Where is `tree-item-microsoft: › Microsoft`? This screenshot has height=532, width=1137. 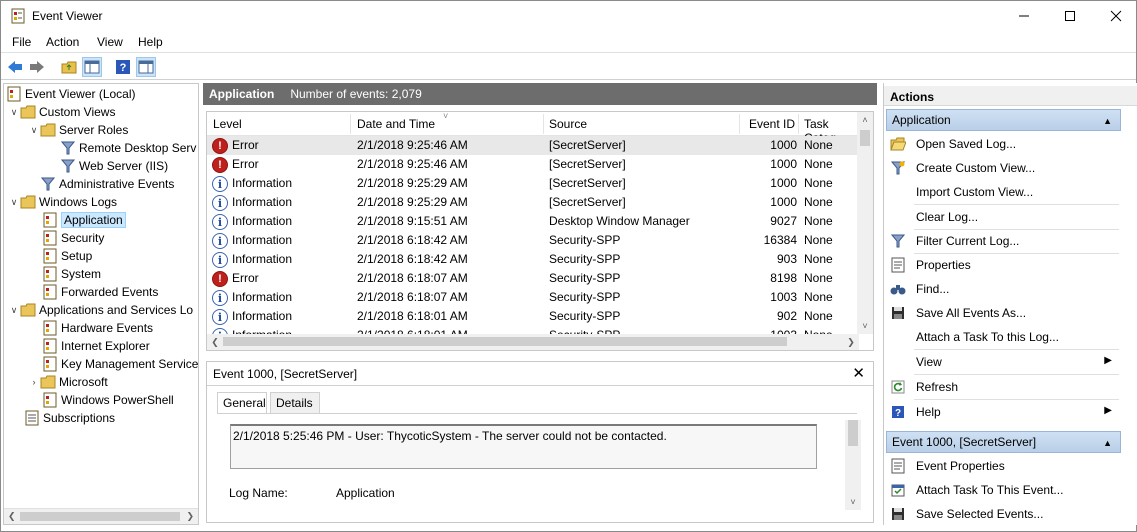
tree-item-microsoft: › Microsoft is located at coordinates (68, 382).